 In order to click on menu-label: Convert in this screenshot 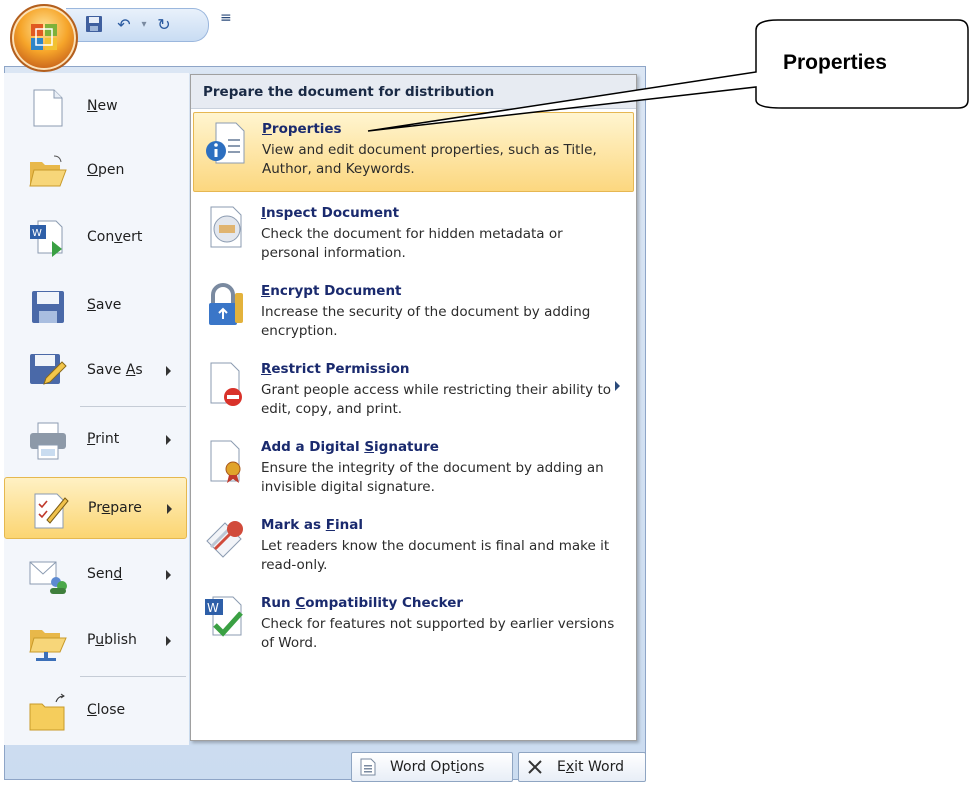, I will do `click(115, 237)`.